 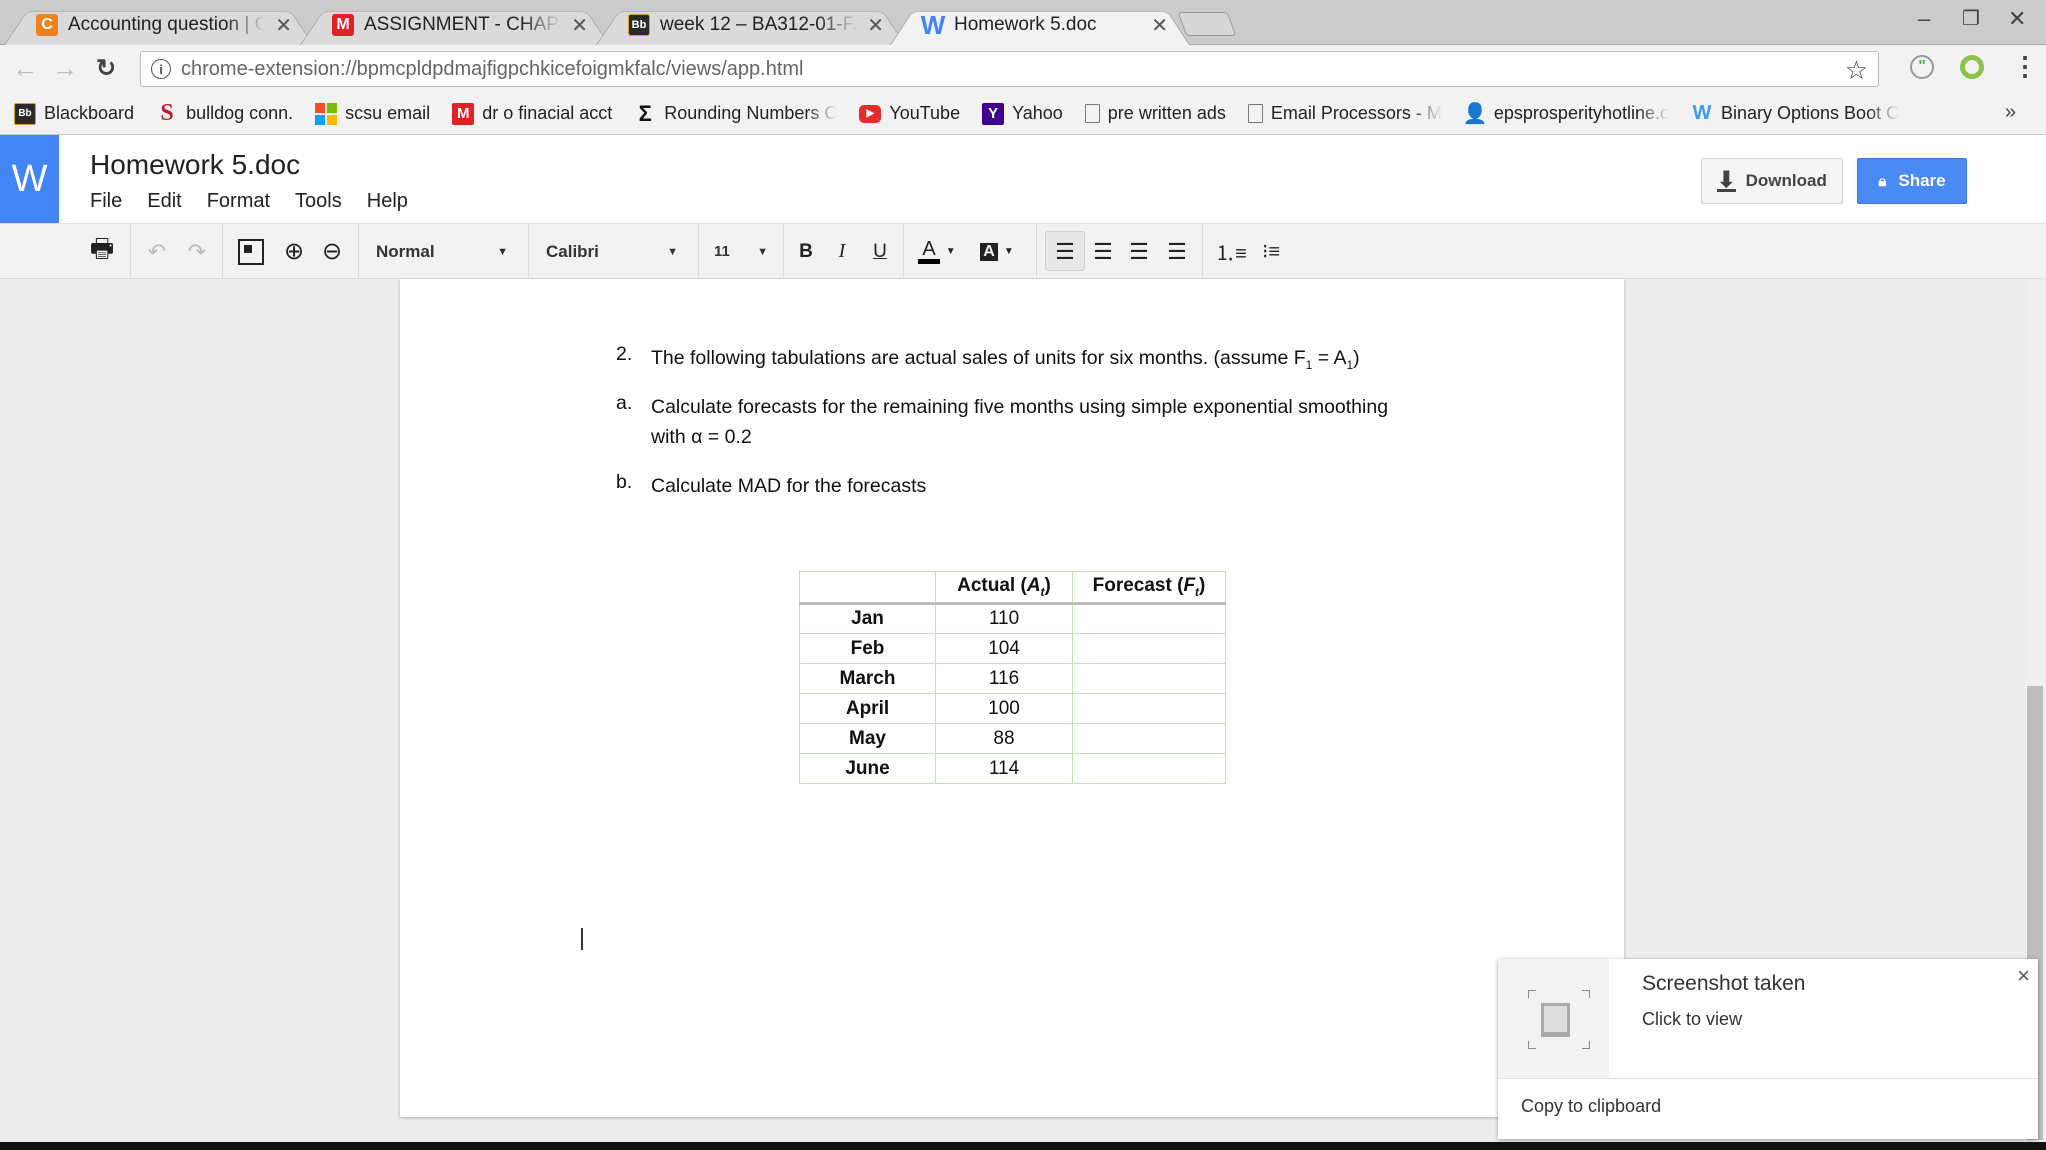 What do you see at coordinates (74, 113) in the screenshot?
I see `bookmark-blackboard: Bb Blackboard` at bounding box center [74, 113].